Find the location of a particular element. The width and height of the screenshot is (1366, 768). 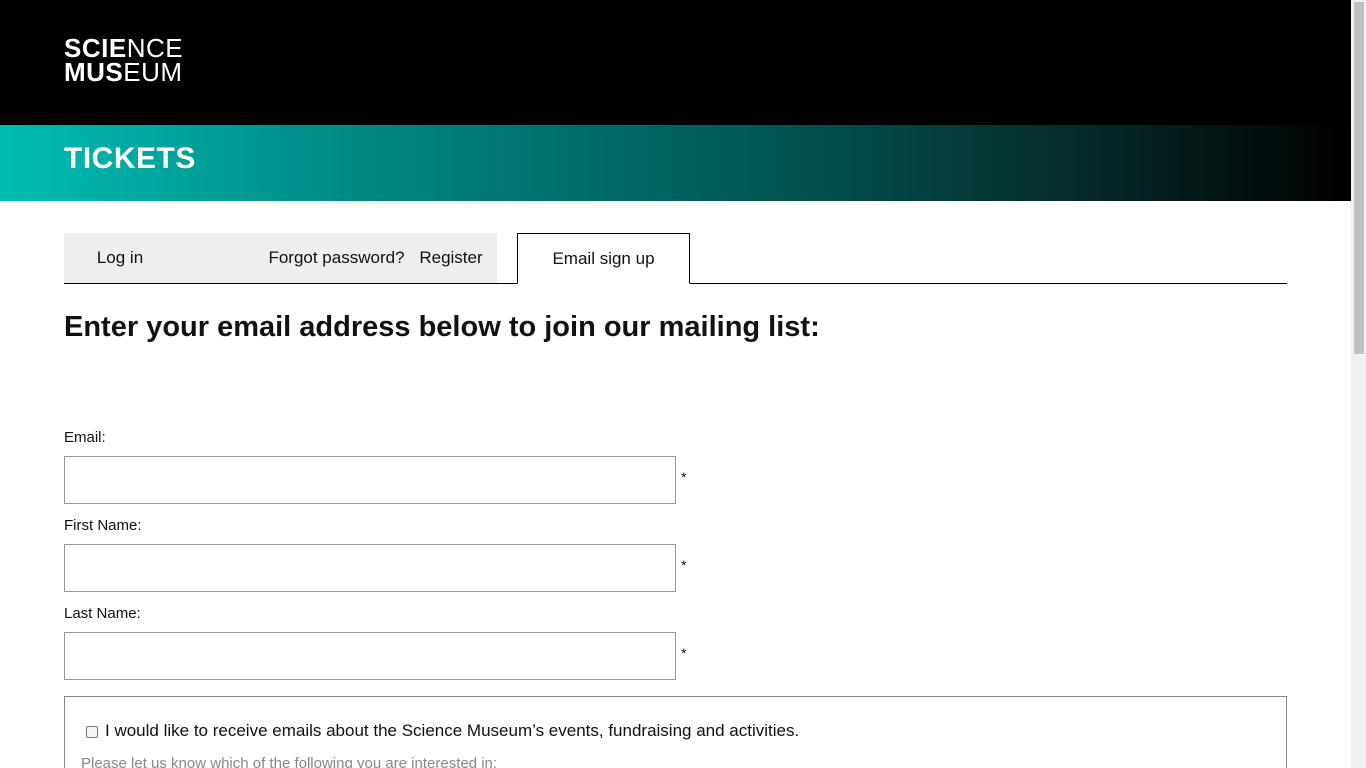

last-name-field is located at coordinates (370, 656).